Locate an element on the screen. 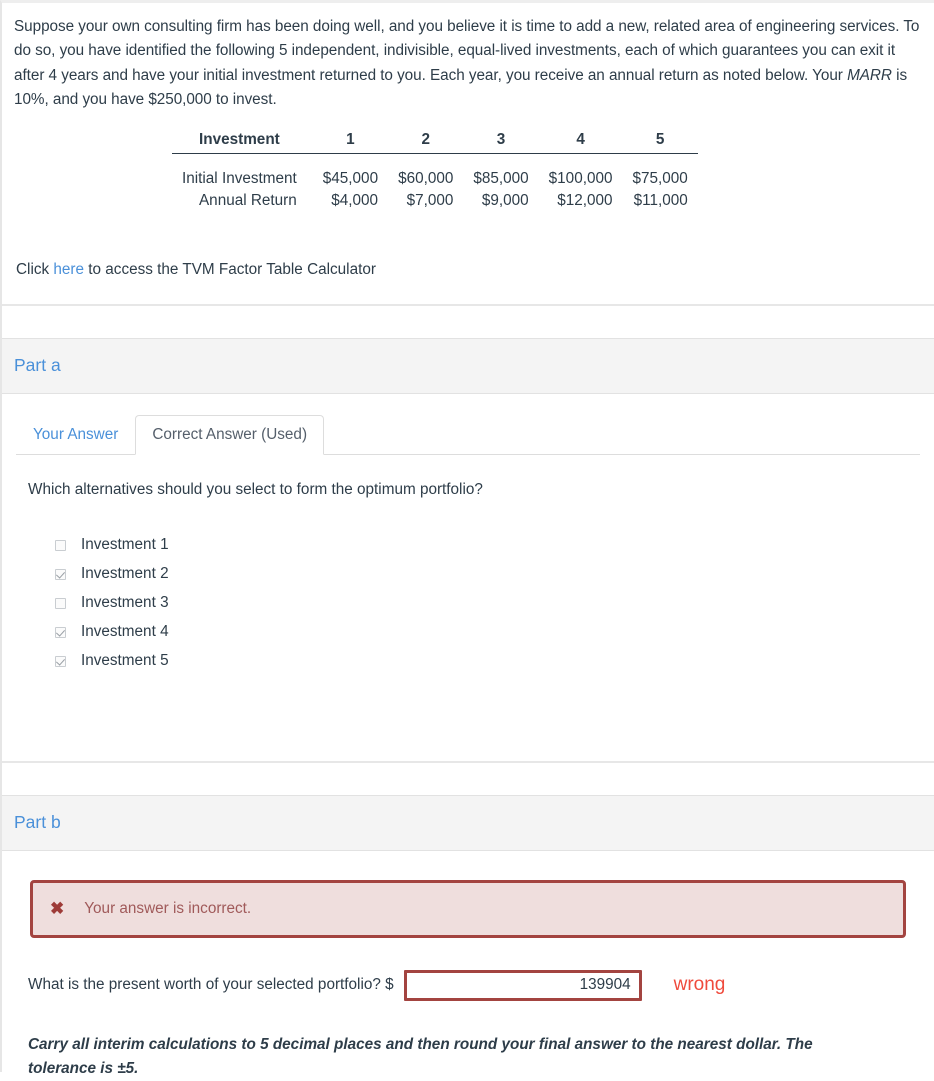  list-item: Investment 1 is located at coordinates (487, 545).